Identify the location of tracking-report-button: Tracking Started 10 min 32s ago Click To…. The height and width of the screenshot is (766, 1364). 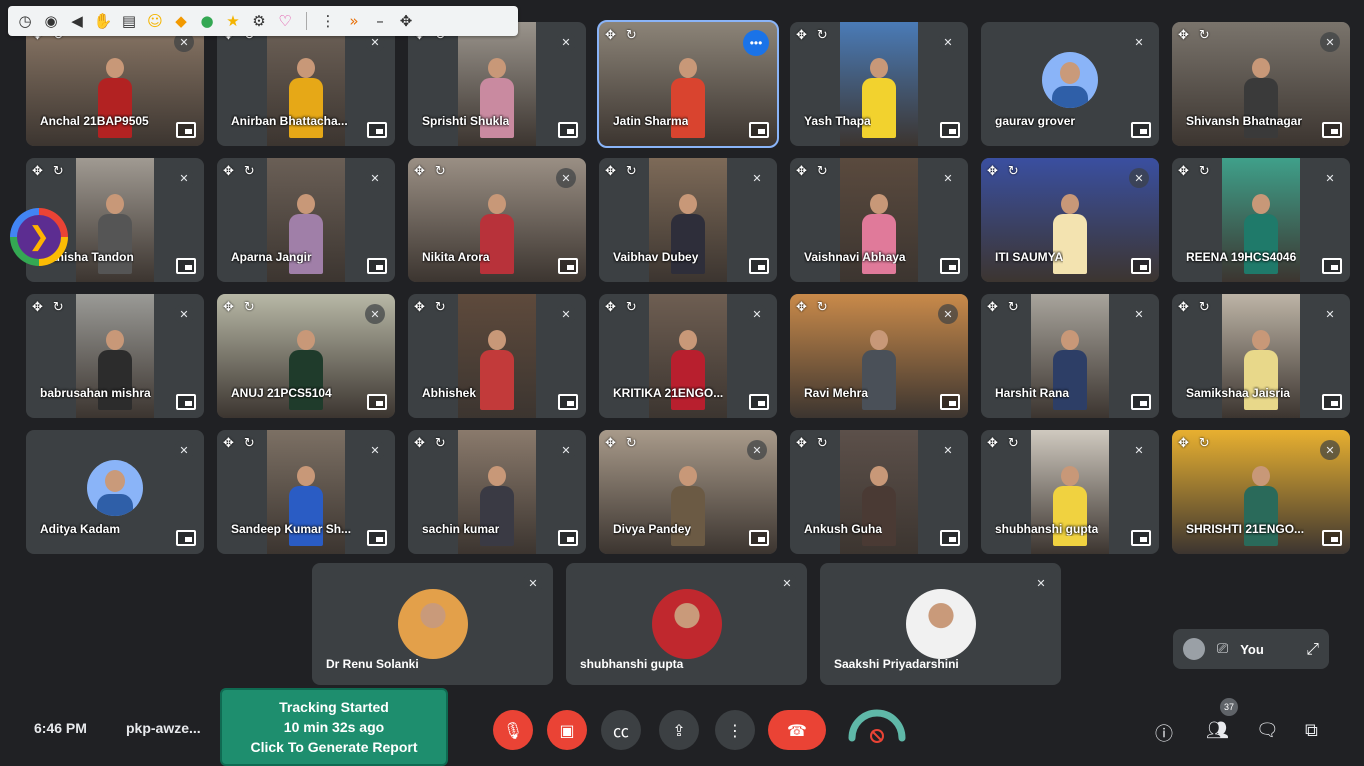
(334, 727).